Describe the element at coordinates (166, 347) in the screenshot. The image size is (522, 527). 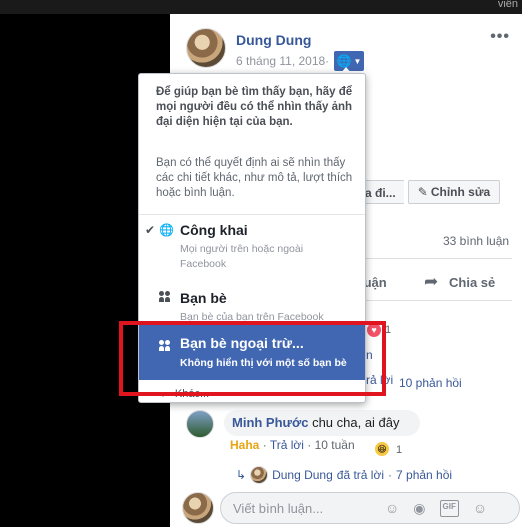
I see `friends-except-icon` at that location.